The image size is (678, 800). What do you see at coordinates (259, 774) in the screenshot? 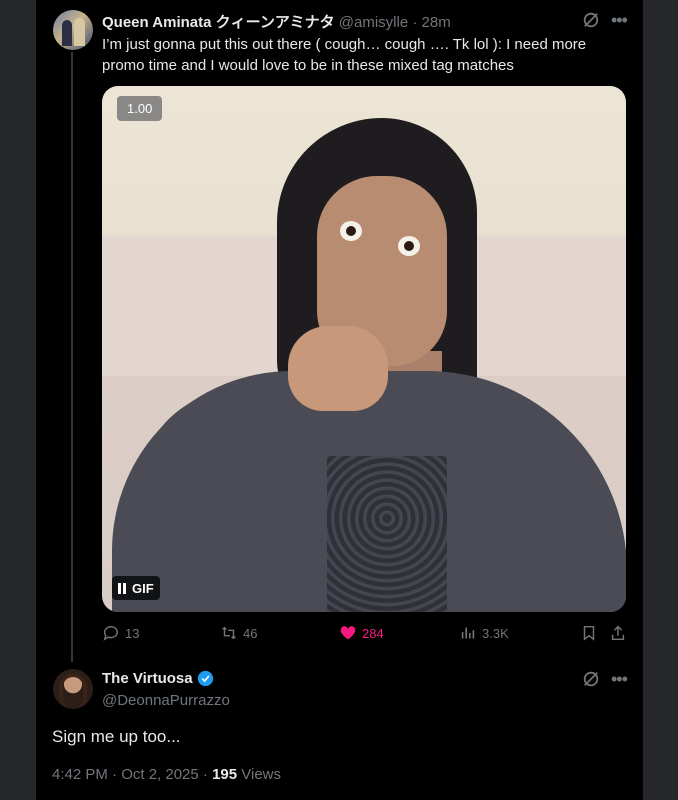
I see `views-label: Views` at bounding box center [259, 774].